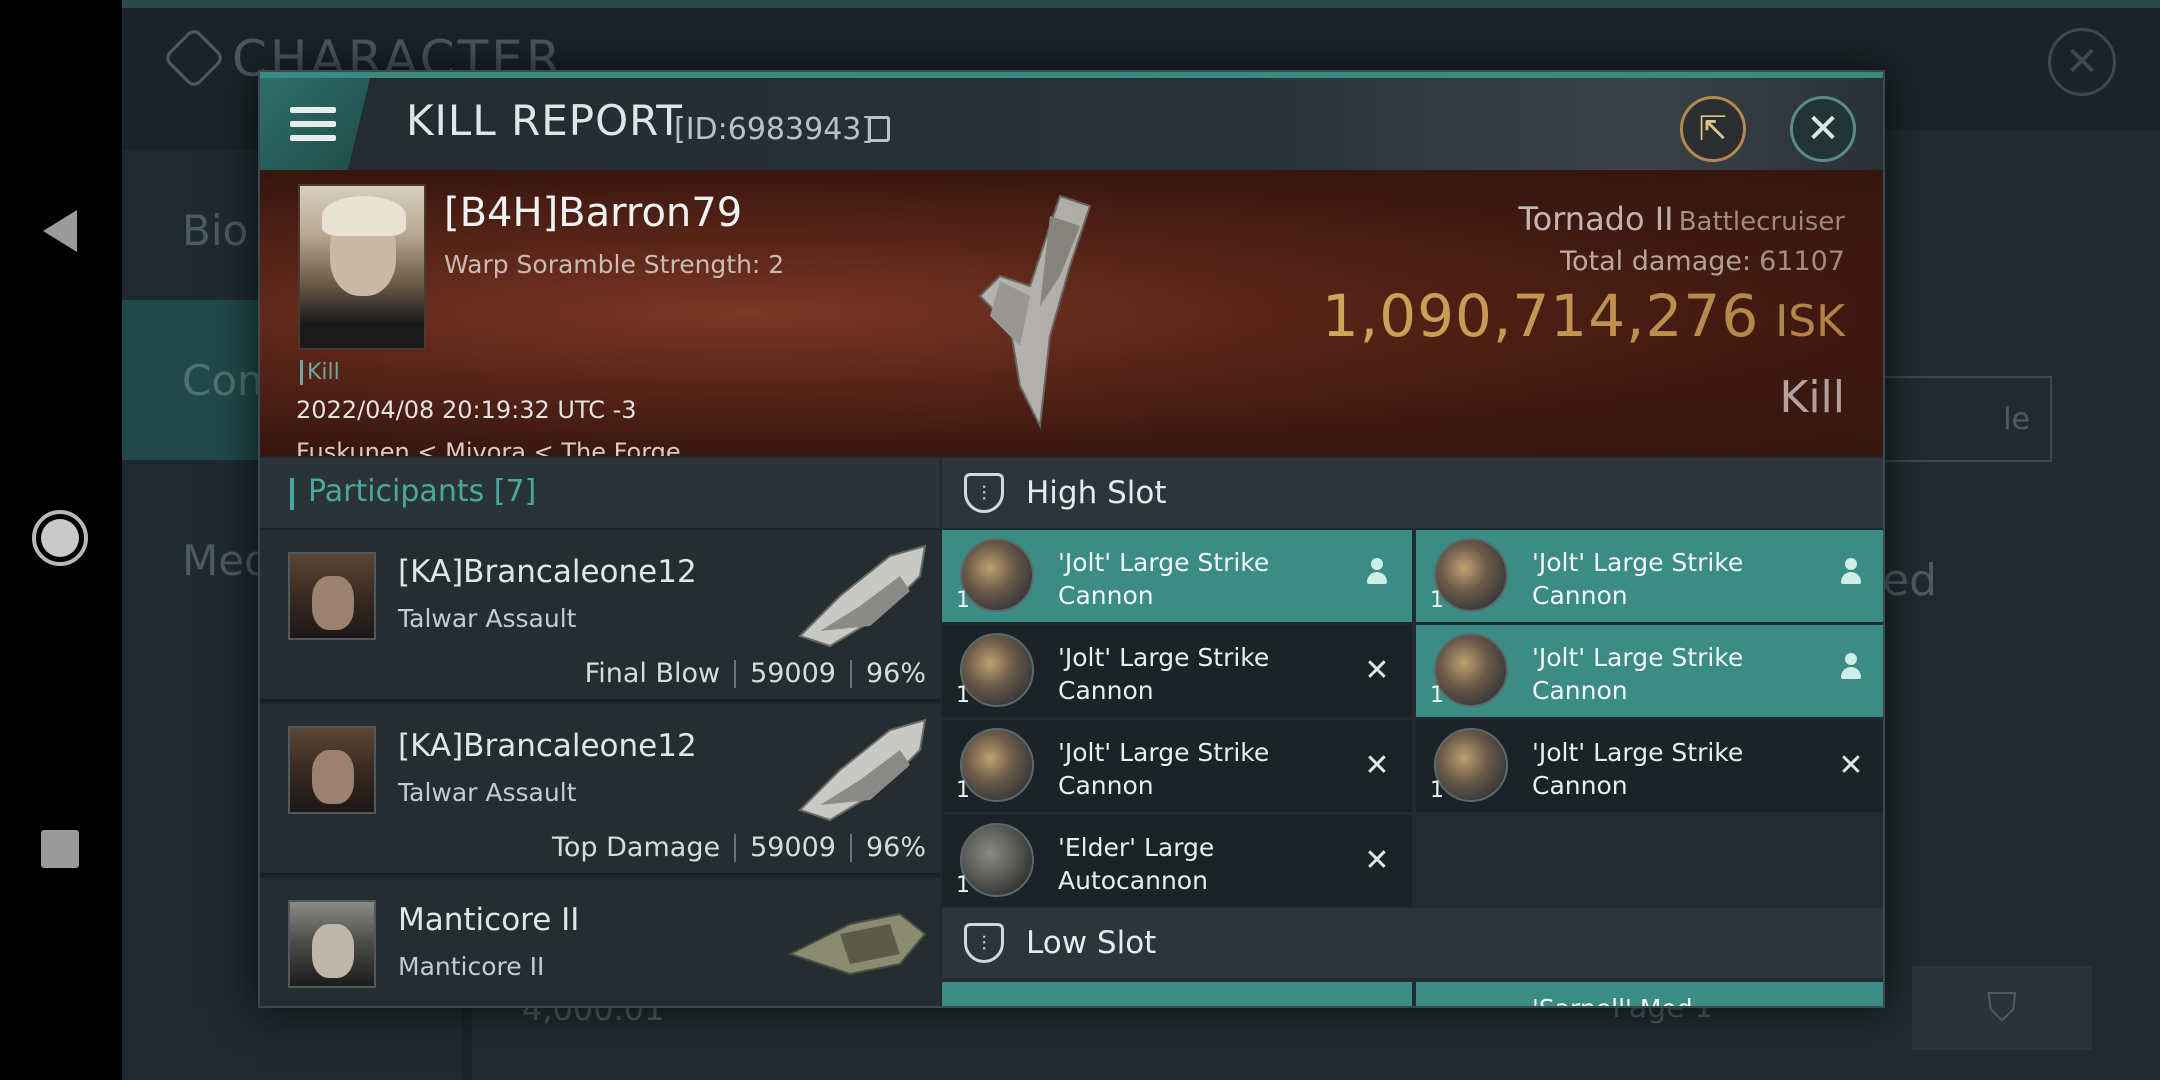 This screenshot has height=1080, width=2160. I want to click on modal-header: KILL REPORT [ID:6983943] ⇱ ✕, so click(1071, 124).